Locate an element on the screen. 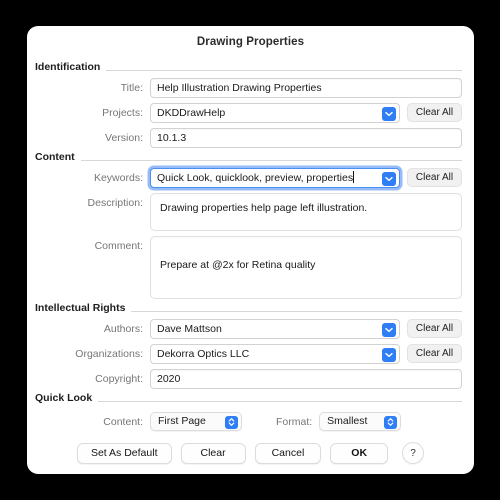 The image size is (500, 500). section-header-intellectual-rights: Intellectual Rights is located at coordinates (250, 308).